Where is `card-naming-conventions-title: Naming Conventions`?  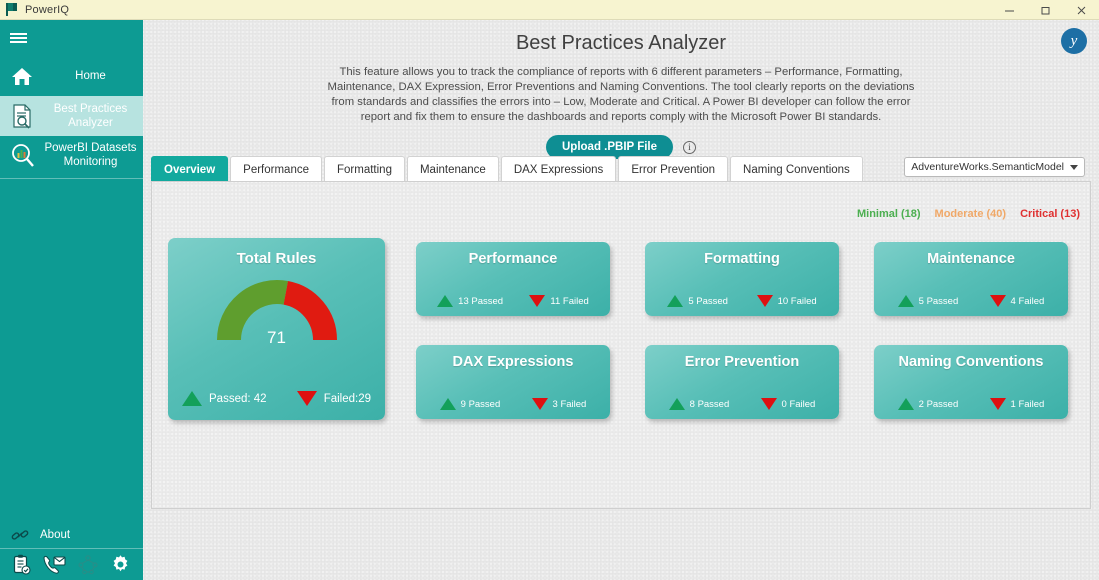 card-naming-conventions-title: Naming Conventions is located at coordinates (971, 362).